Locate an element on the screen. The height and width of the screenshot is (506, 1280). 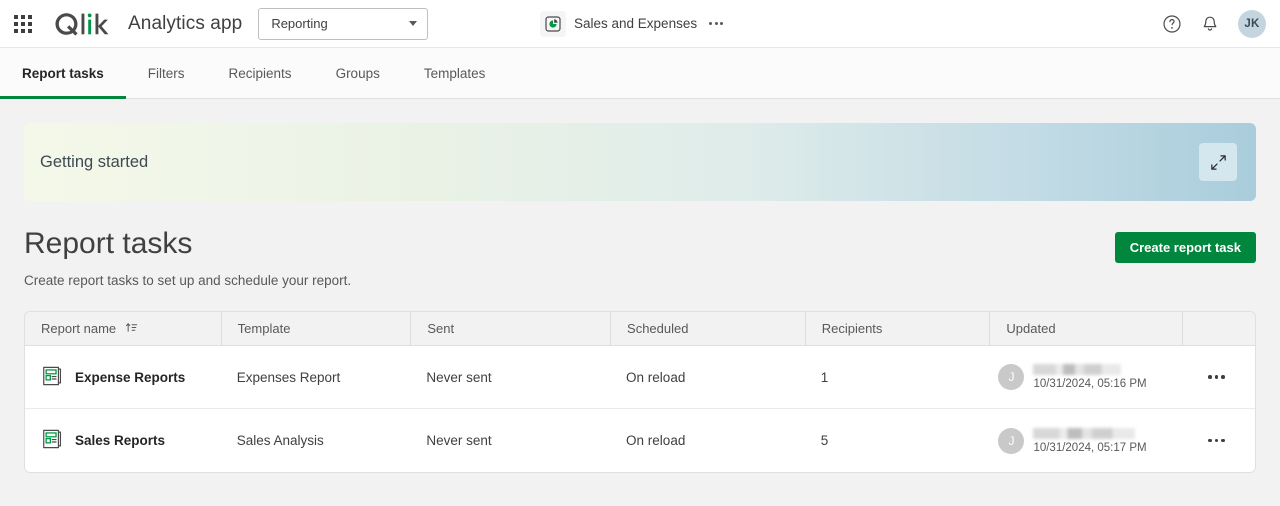
column-label: Sent is located at coordinates (441, 328).